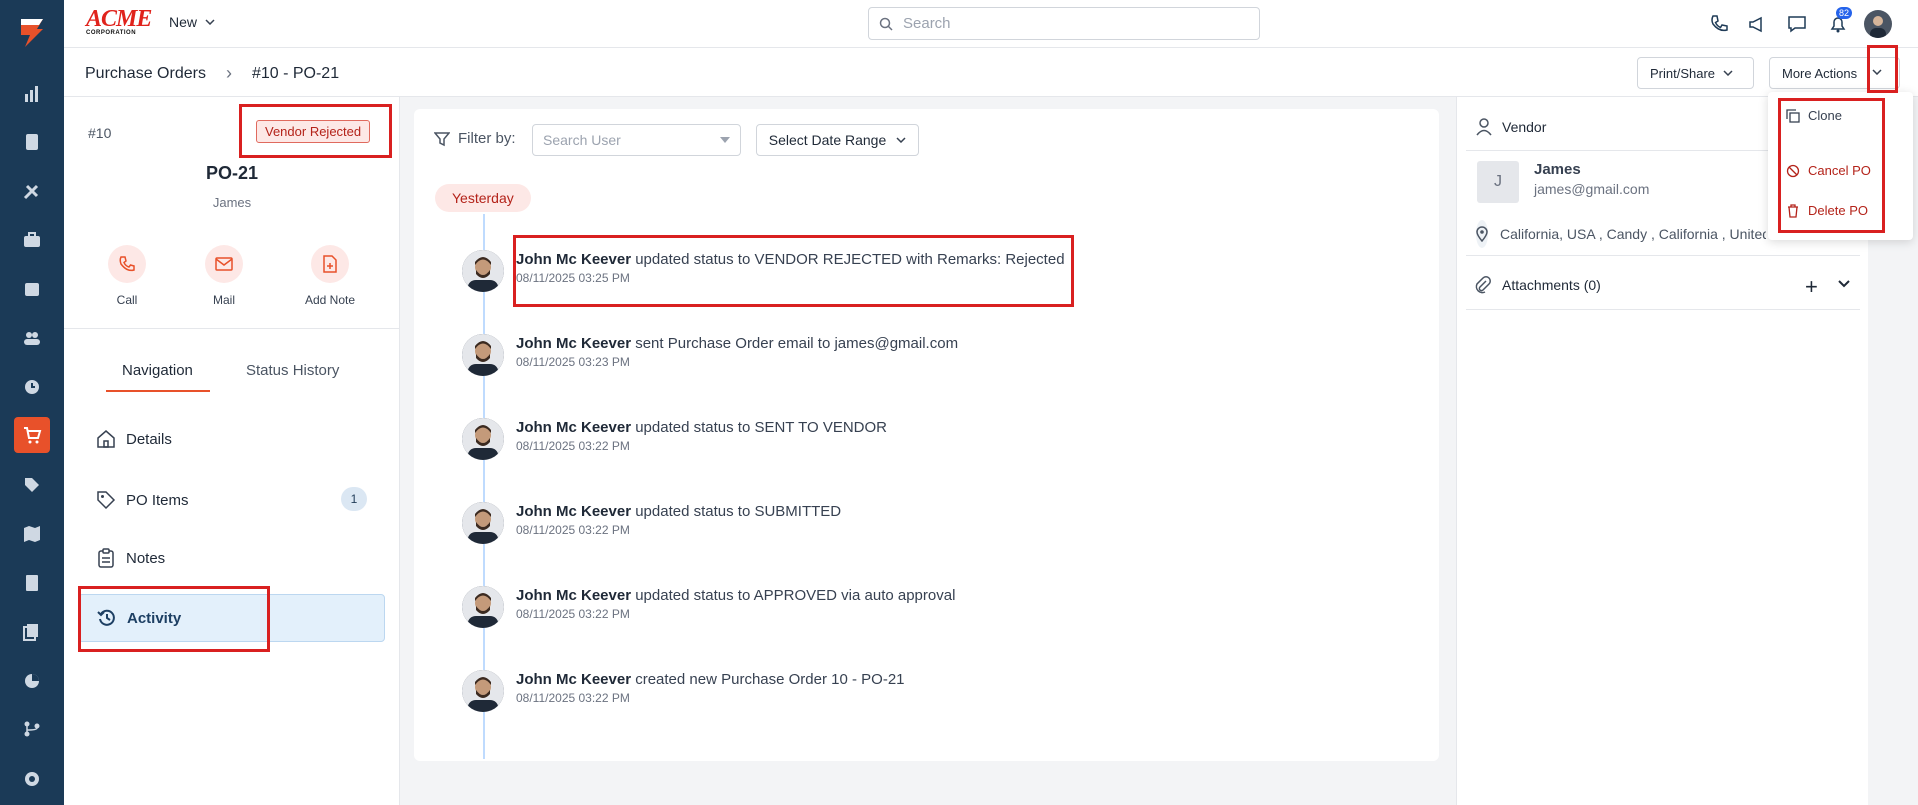 This screenshot has height=805, width=1918. What do you see at coordinates (1551, 285) in the screenshot?
I see `attachments-label: Attachments (0)` at bounding box center [1551, 285].